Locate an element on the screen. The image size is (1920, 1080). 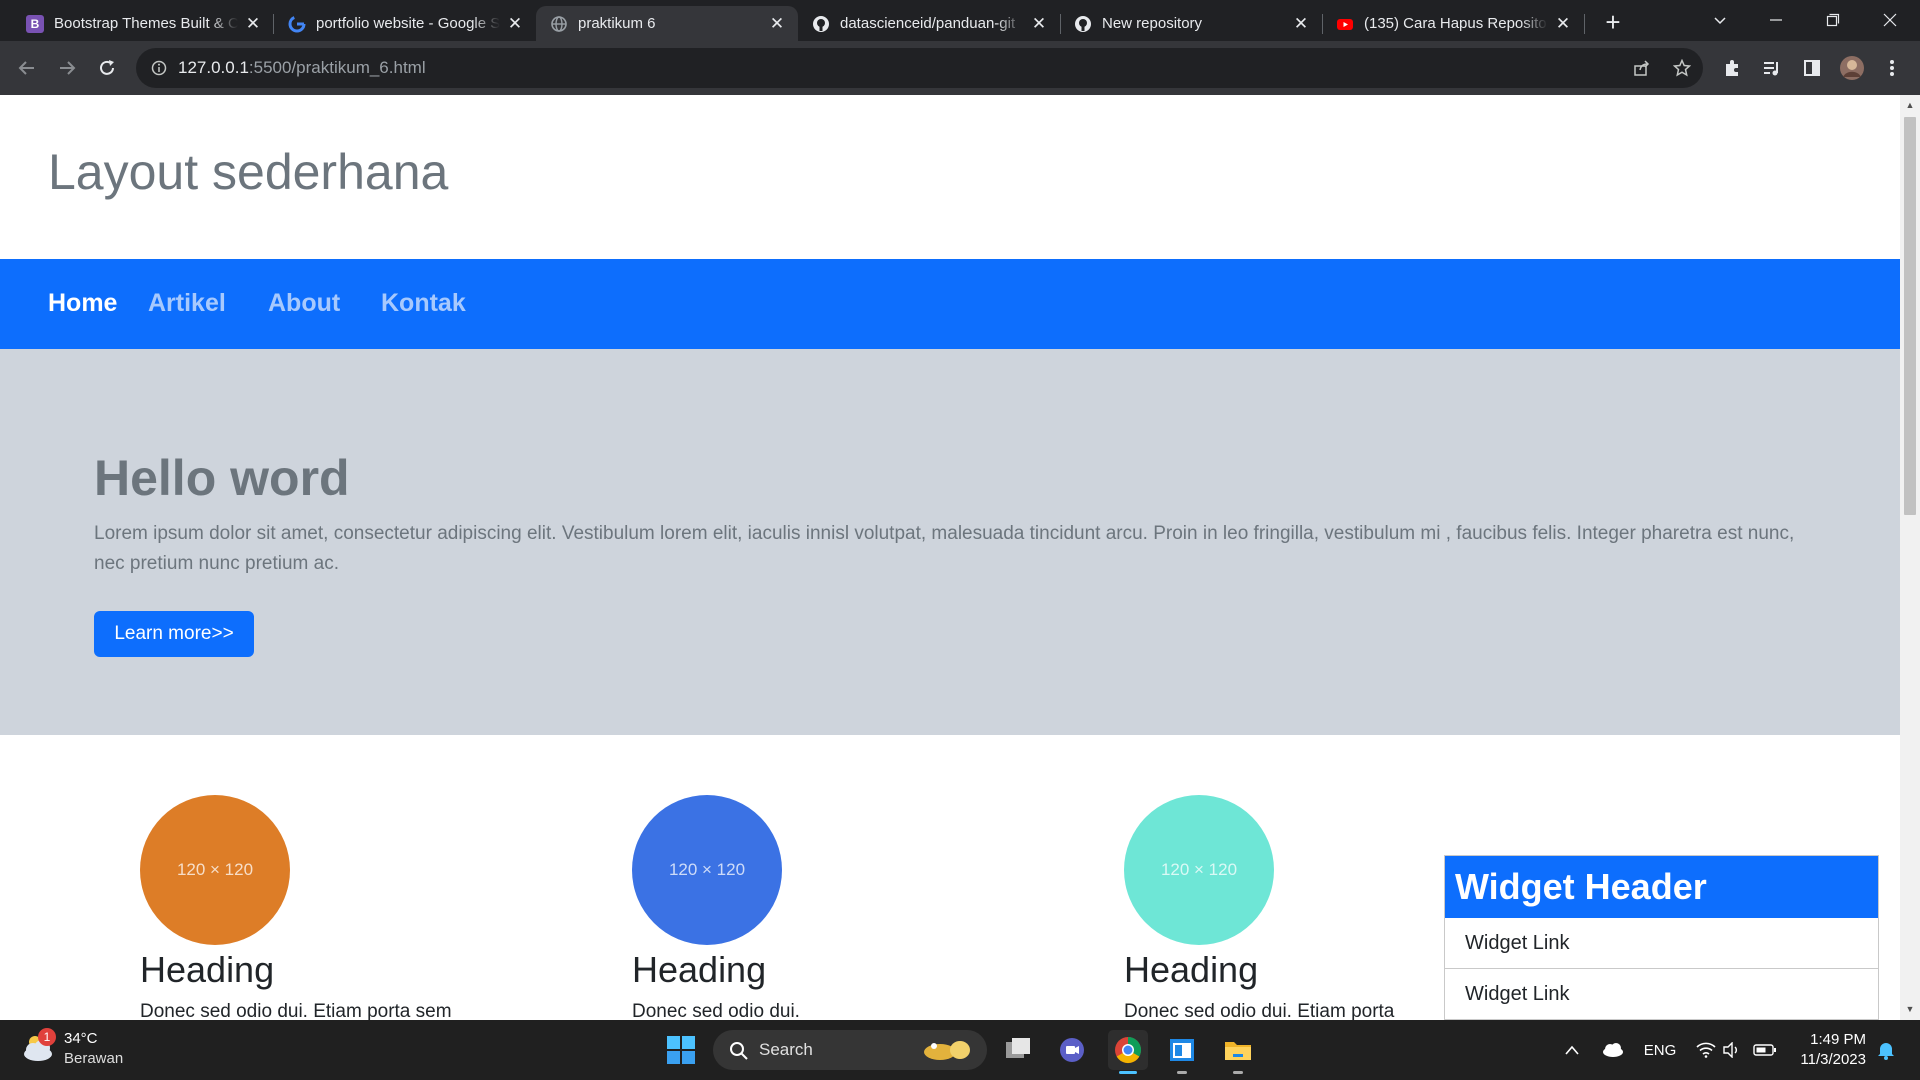
file-explorer-icon is located at coordinates (1238, 1052).